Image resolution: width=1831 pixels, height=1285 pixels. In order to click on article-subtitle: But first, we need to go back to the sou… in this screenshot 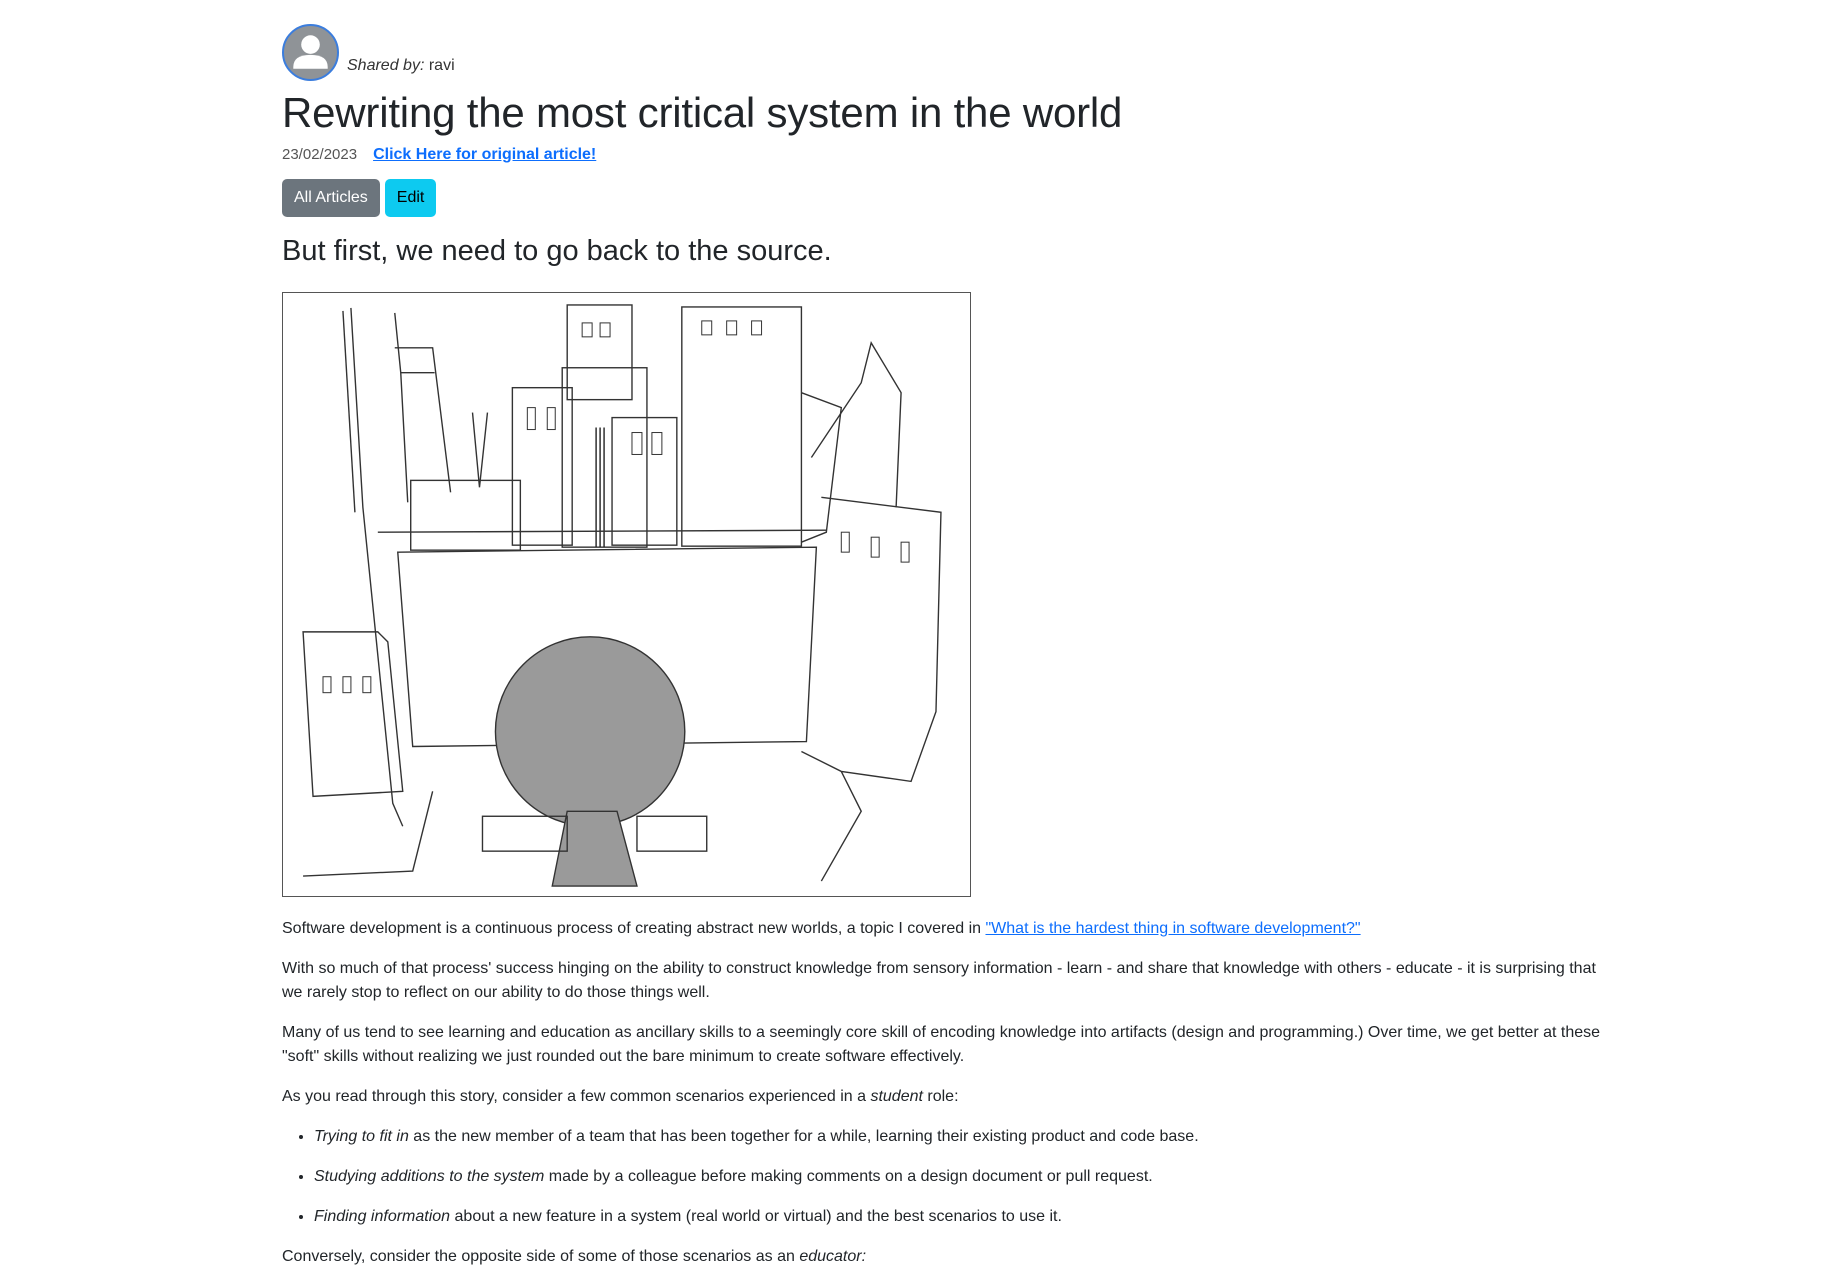, I will do `click(557, 251)`.